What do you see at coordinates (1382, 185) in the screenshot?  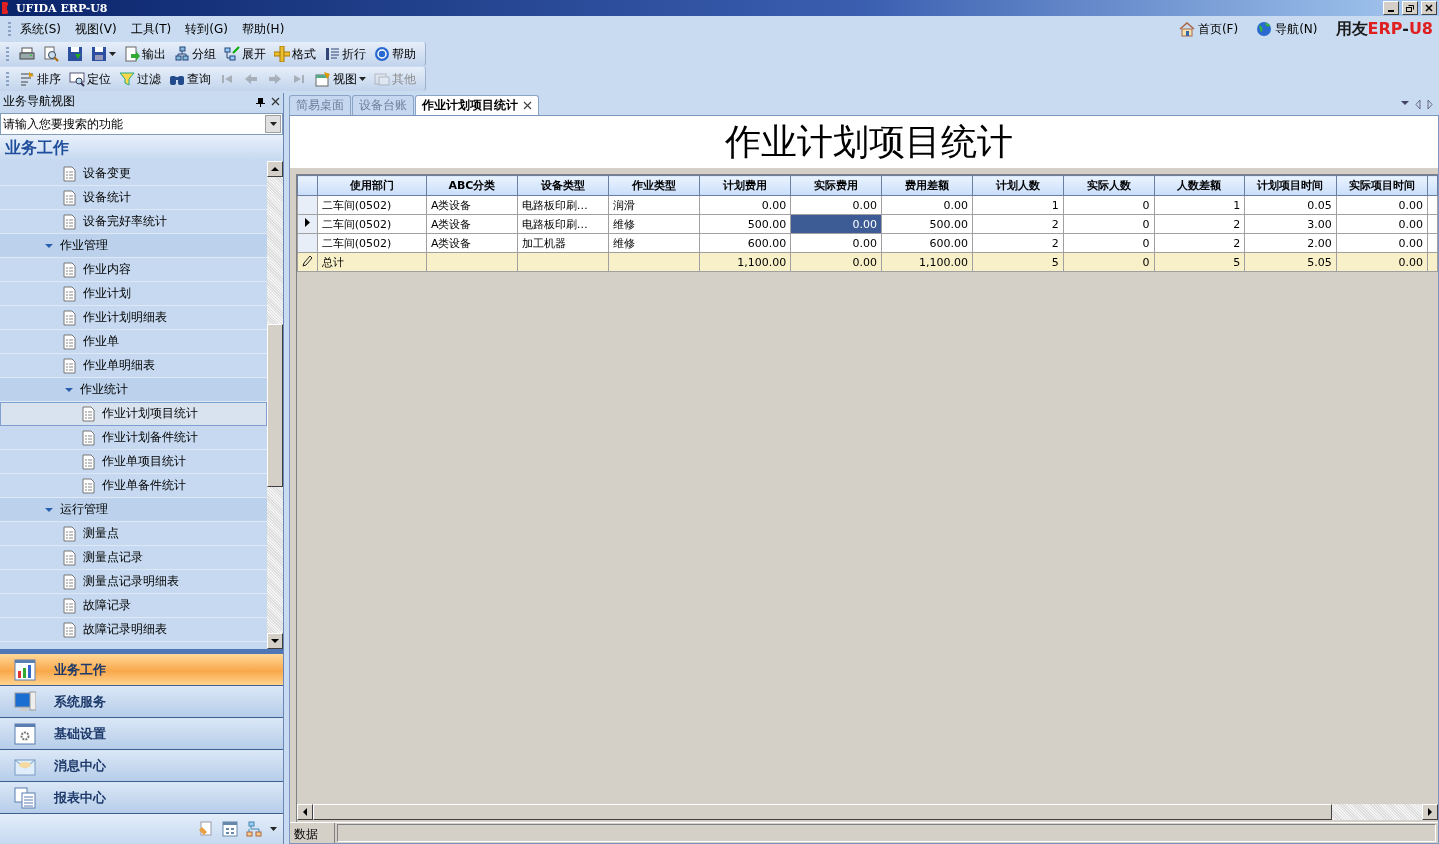 I see `column-header: 实际项目时间` at bounding box center [1382, 185].